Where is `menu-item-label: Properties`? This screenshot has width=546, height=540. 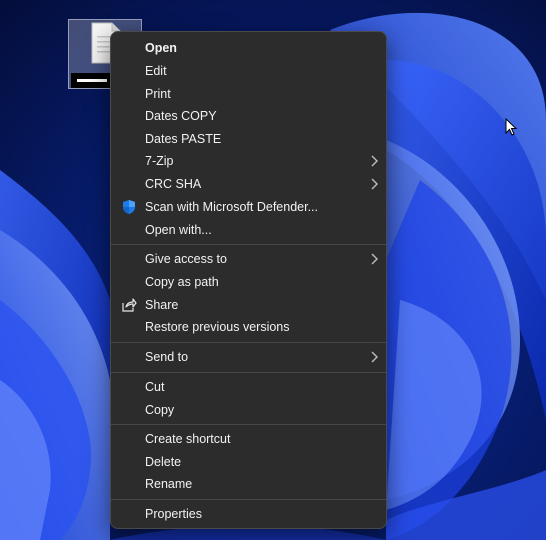
menu-item-label: Properties is located at coordinates (173, 514).